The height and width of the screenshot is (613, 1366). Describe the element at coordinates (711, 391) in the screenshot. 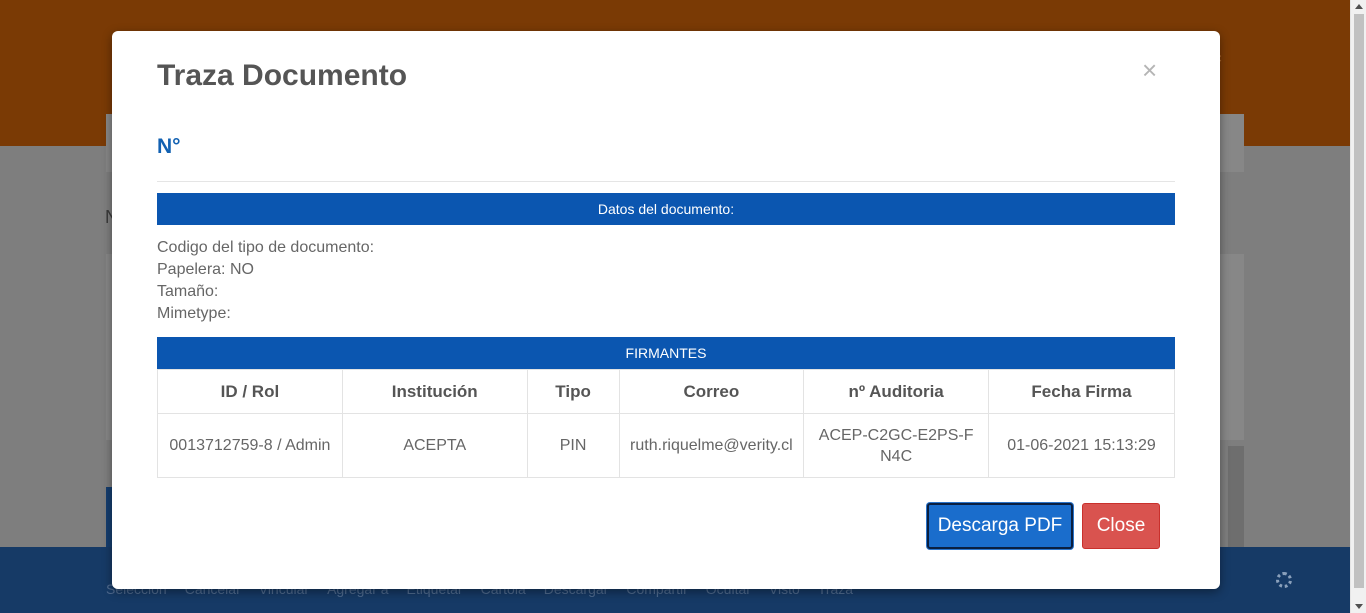

I see `column-header-email: Correo` at that location.